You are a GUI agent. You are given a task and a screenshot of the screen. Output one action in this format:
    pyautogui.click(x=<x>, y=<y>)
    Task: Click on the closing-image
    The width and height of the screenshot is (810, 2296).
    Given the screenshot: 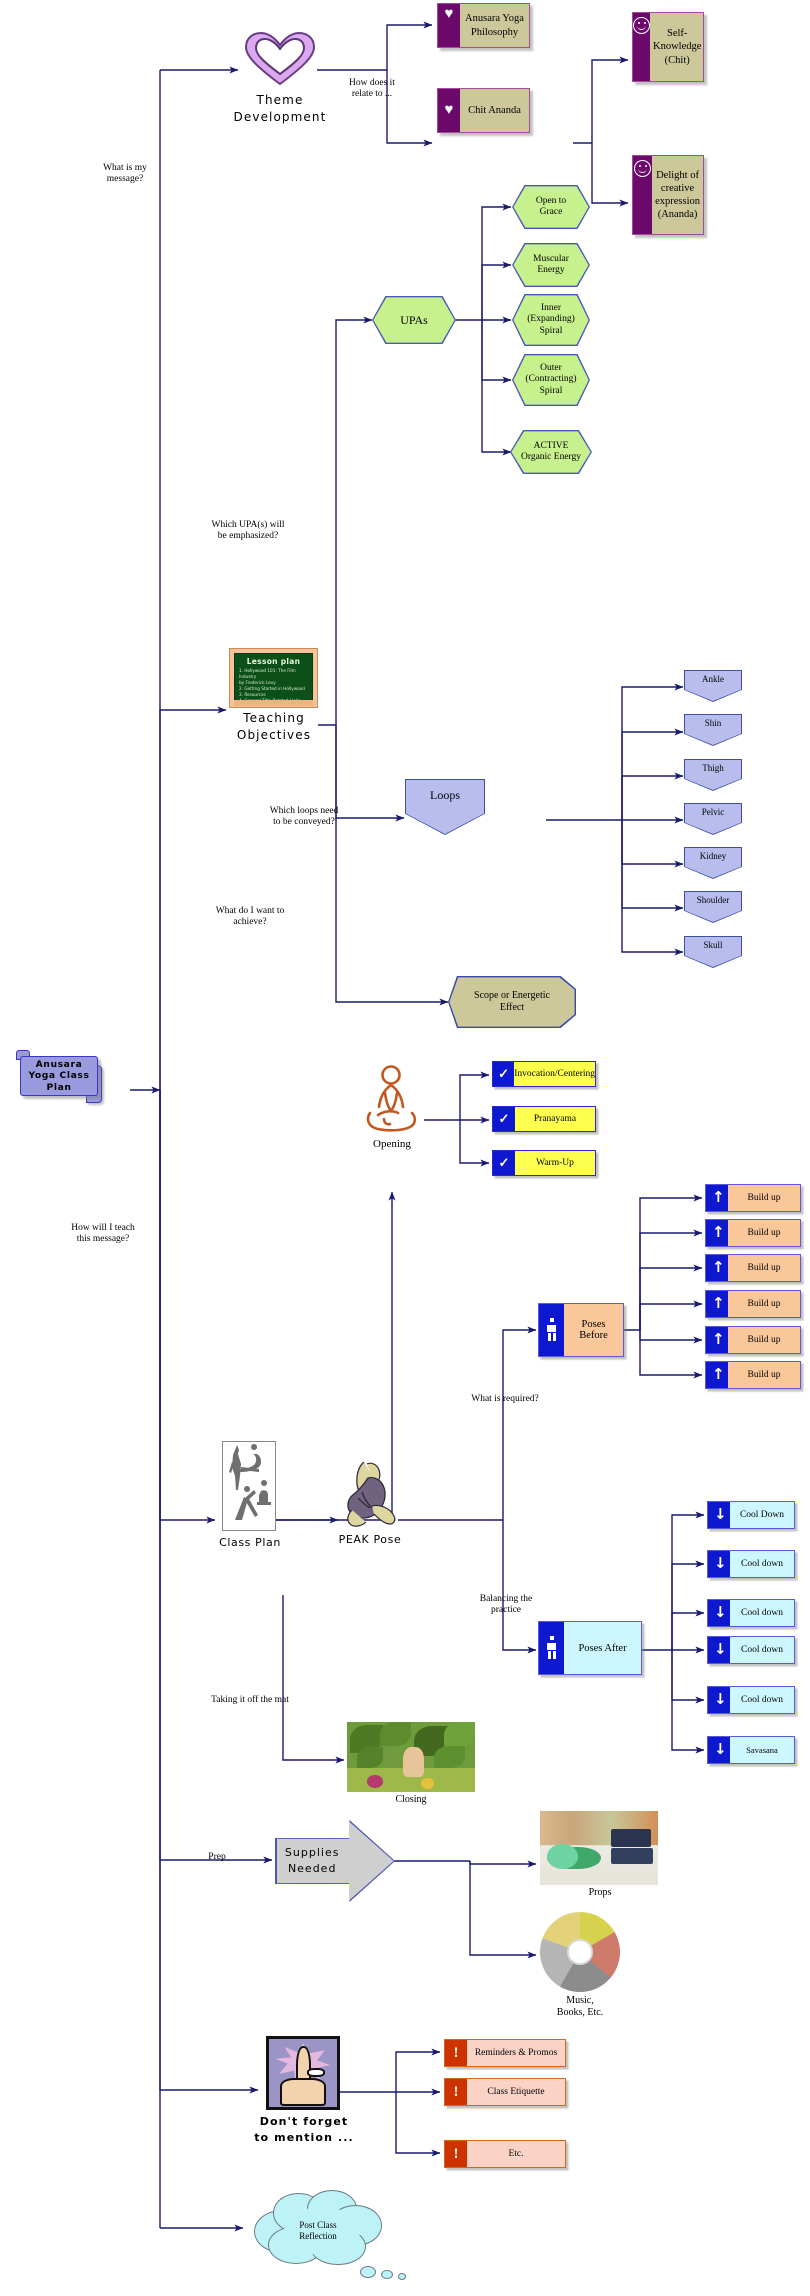 What is the action you would take?
    pyautogui.click(x=411, y=1757)
    